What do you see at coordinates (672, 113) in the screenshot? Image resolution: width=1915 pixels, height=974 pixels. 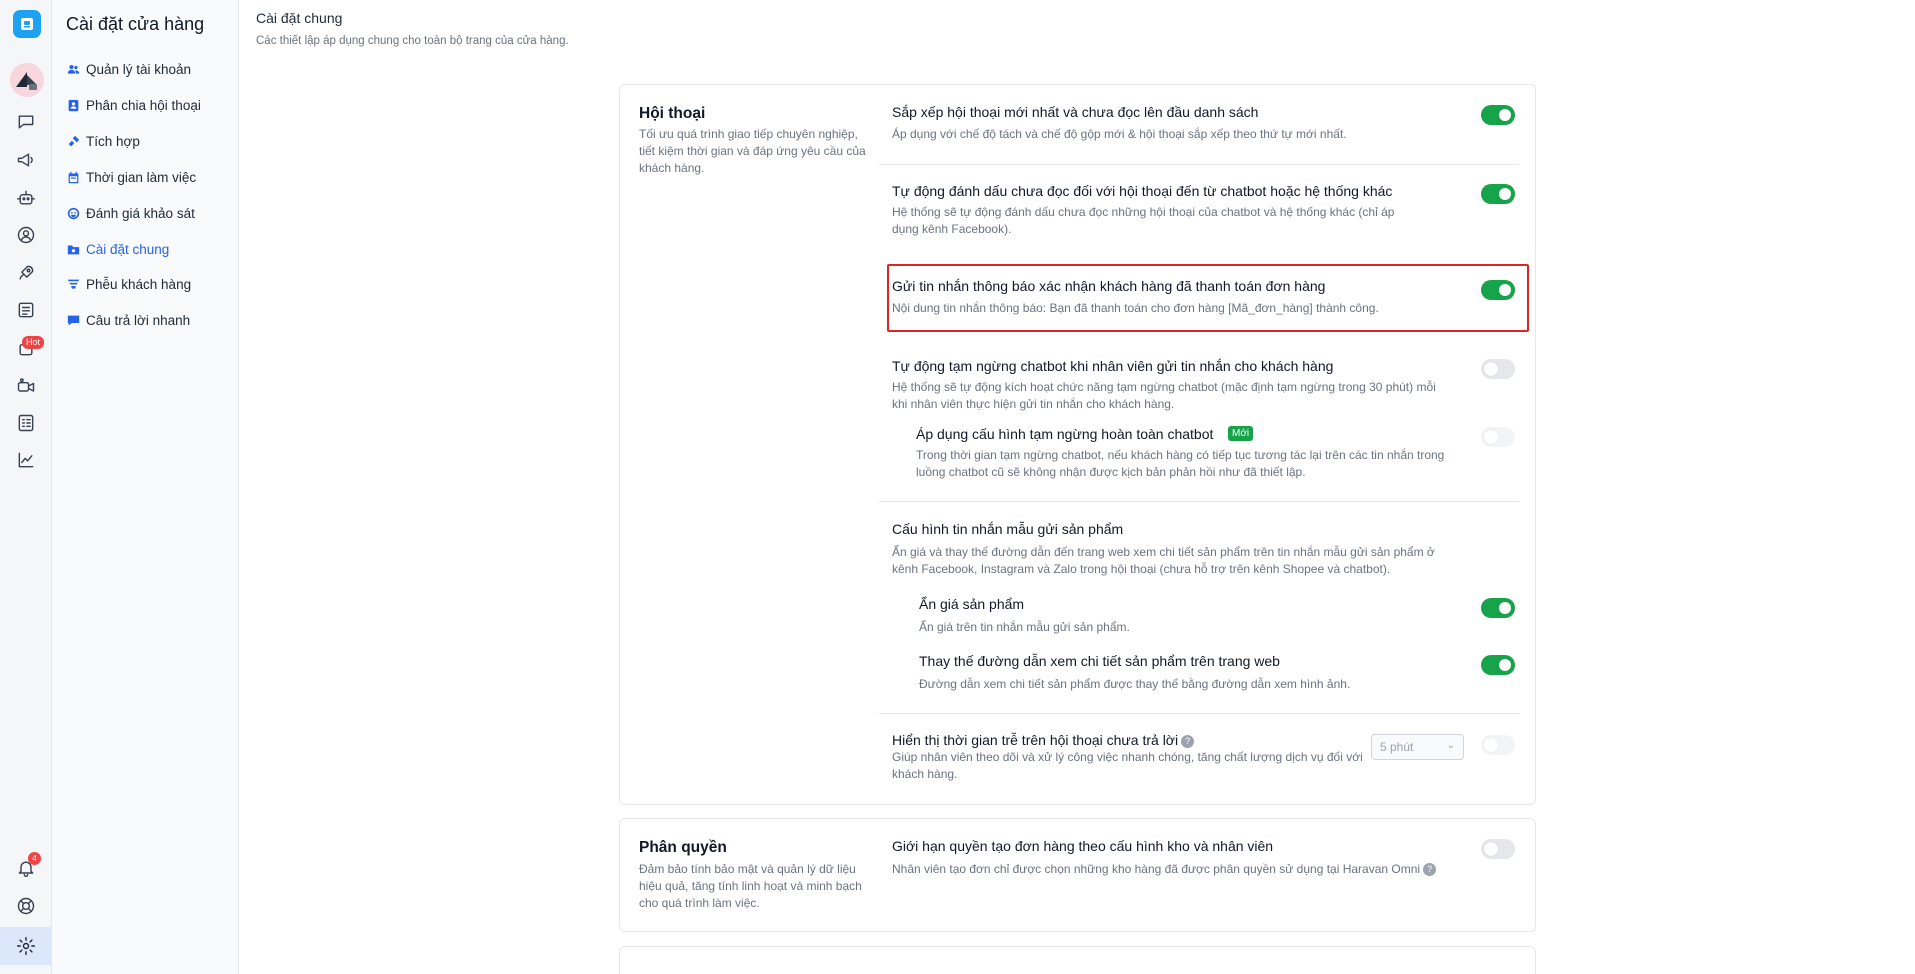 I see `section-title: Hội thoại` at bounding box center [672, 113].